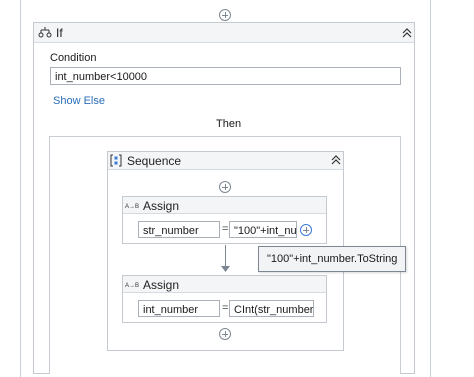 This screenshot has width=474, height=377. What do you see at coordinates (79, 101) in the screenshot?
I see `show-else-link: Show Else` at bounding box center [79, 101].